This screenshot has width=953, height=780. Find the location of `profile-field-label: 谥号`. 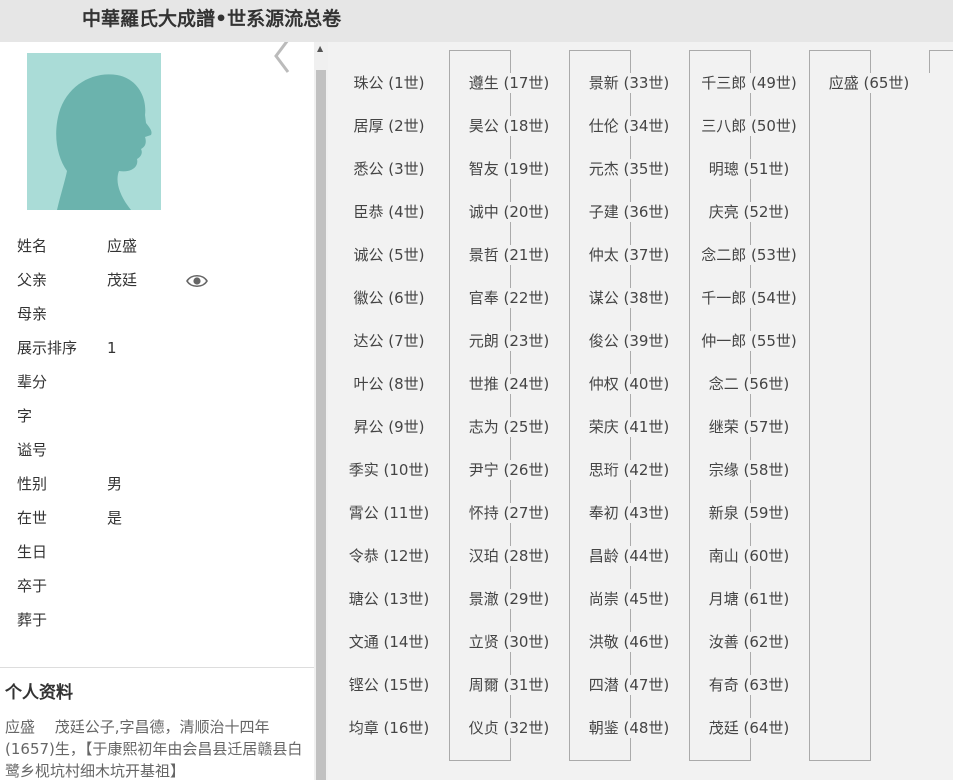

profile-field-label: 谥号 is located at coordinates (32, 450).